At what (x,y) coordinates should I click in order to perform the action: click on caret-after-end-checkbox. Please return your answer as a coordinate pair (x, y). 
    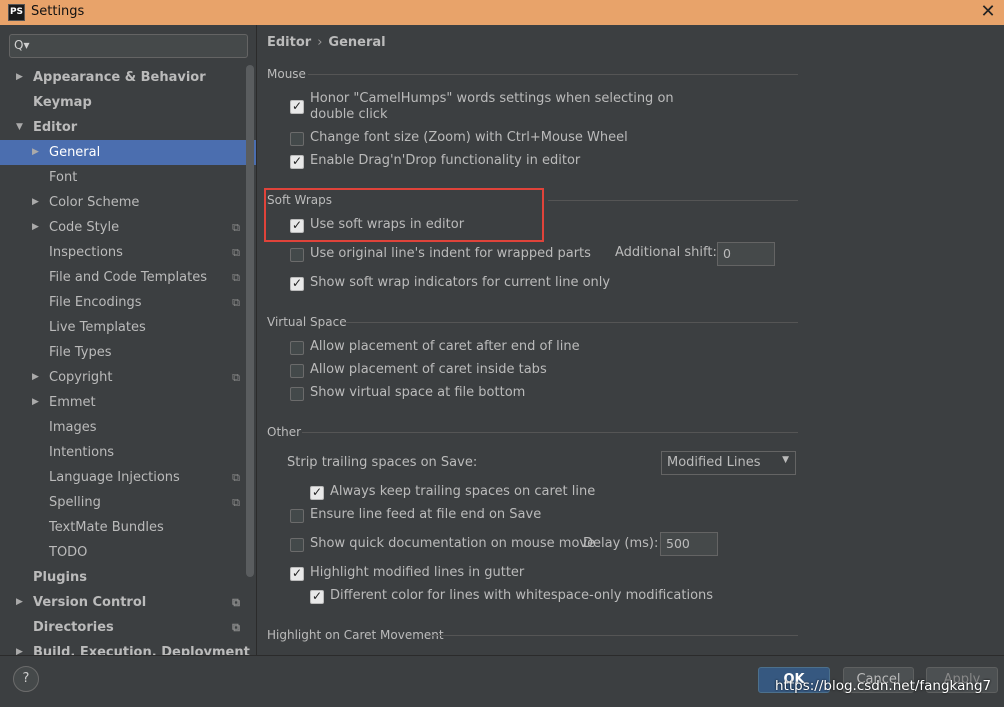
    Looking at the image, I should click on (297, 348).